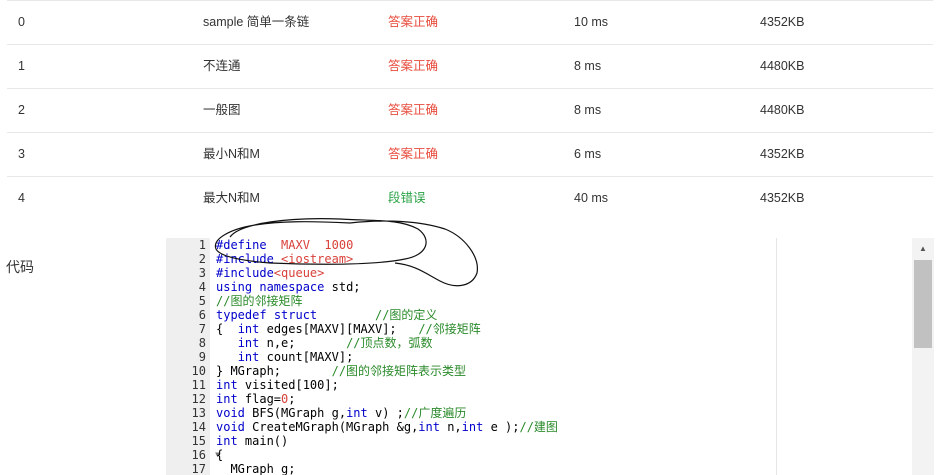 This screenshot has width=938, height=475. I want to click on code-line: int visited[100];, so click(277, 385).